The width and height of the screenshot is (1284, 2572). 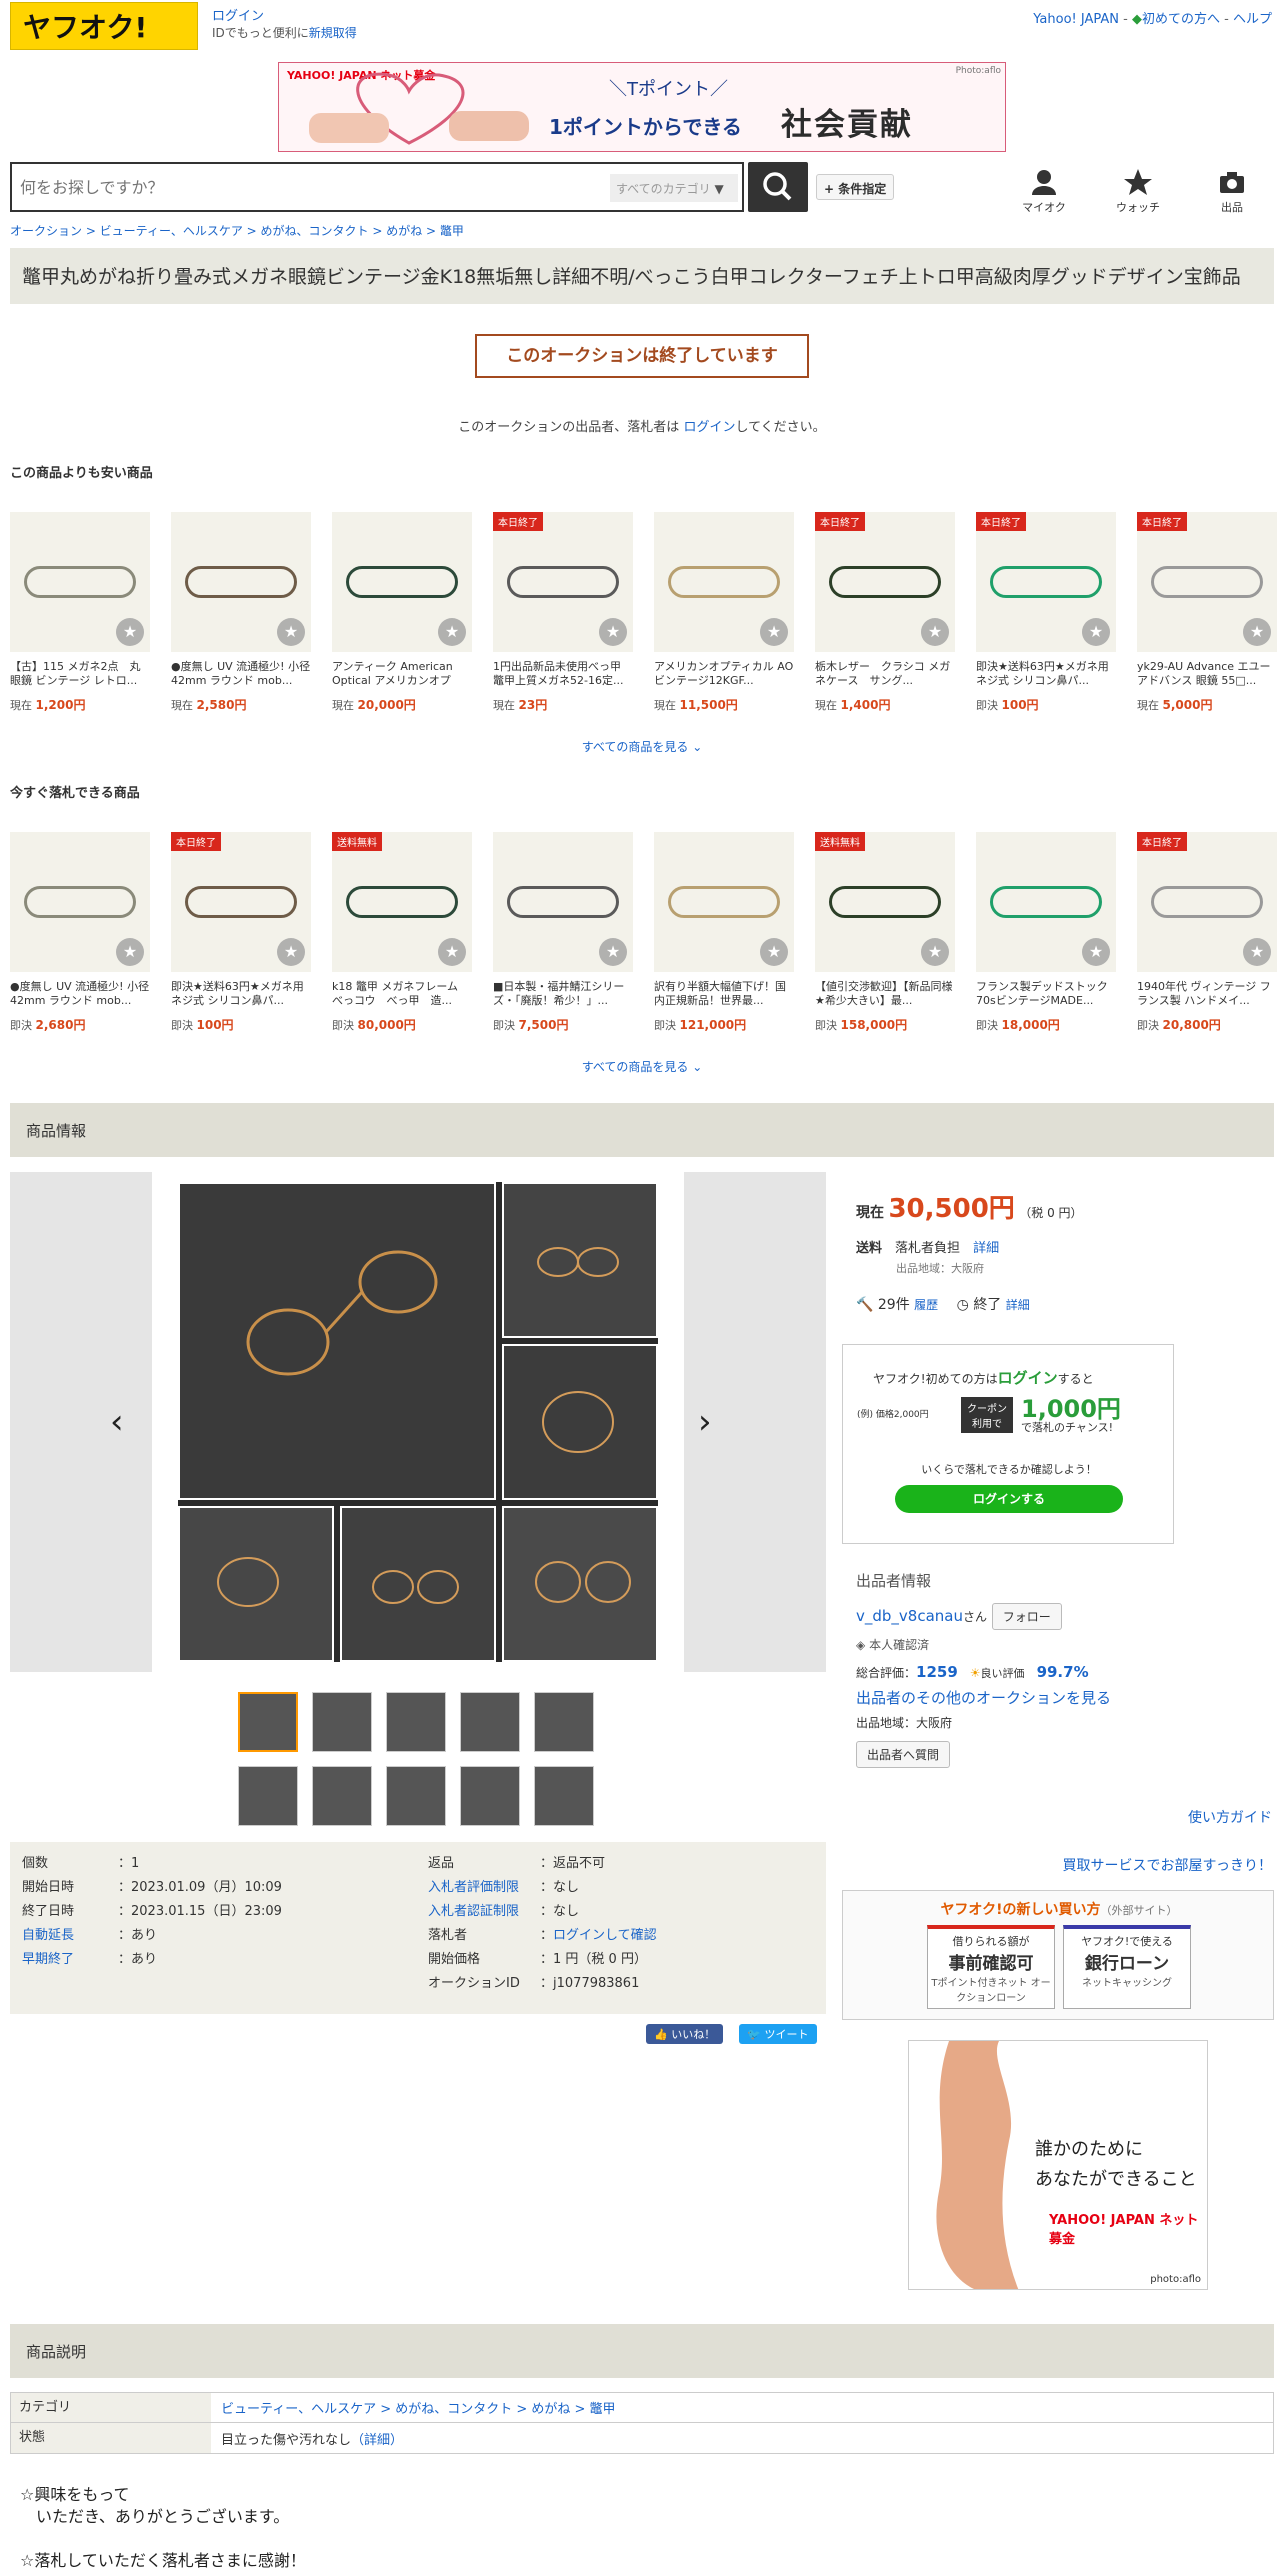 What do you see at coordinates (709, 427) in the screenshot?
I see `ended-login-link: ログイン` at bounding box center [709, 427].